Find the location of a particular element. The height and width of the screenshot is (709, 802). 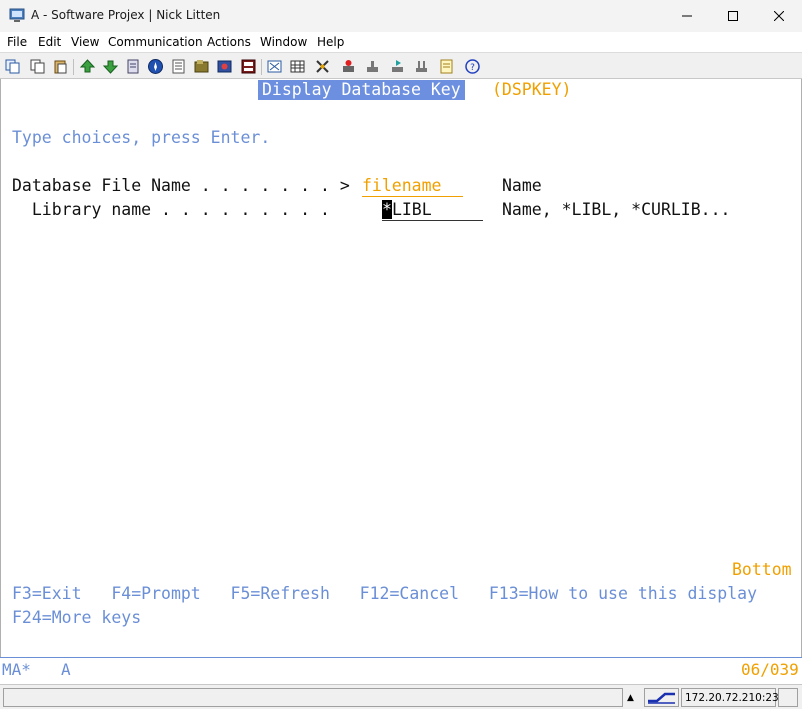

window-title: A - Software Projex | Nick Litten is located at coordinates (126, 15).